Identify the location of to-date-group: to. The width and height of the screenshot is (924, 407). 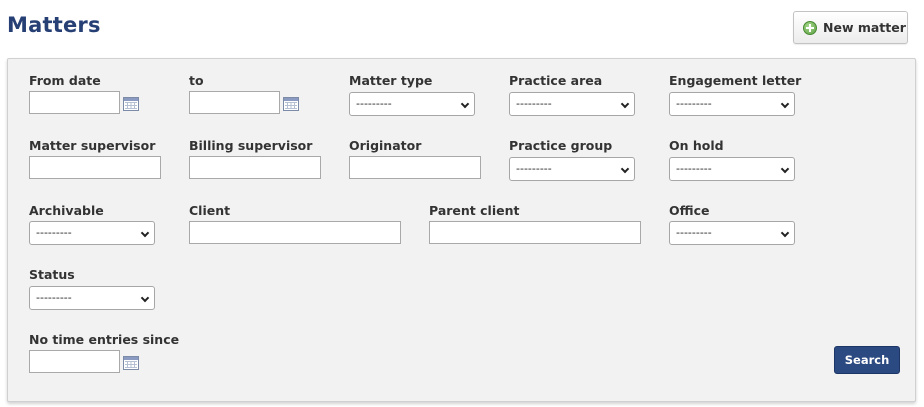
(196, 81).